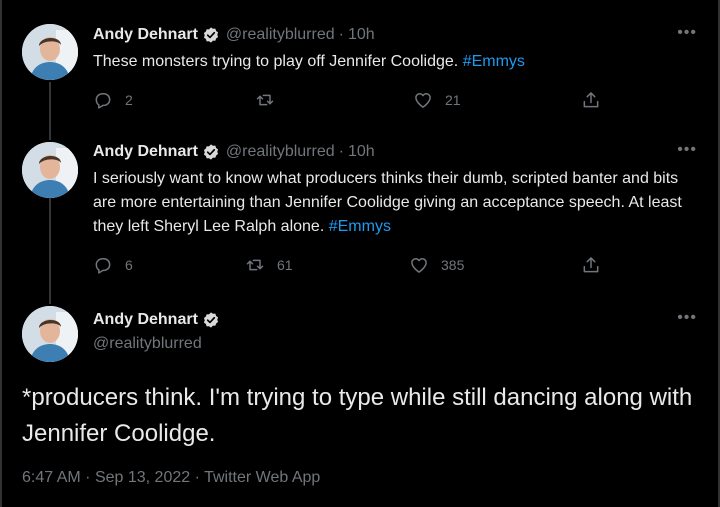 The width and height of the screenshot is (720, 507). I want to click on like-button: 21, so click(437, 100).